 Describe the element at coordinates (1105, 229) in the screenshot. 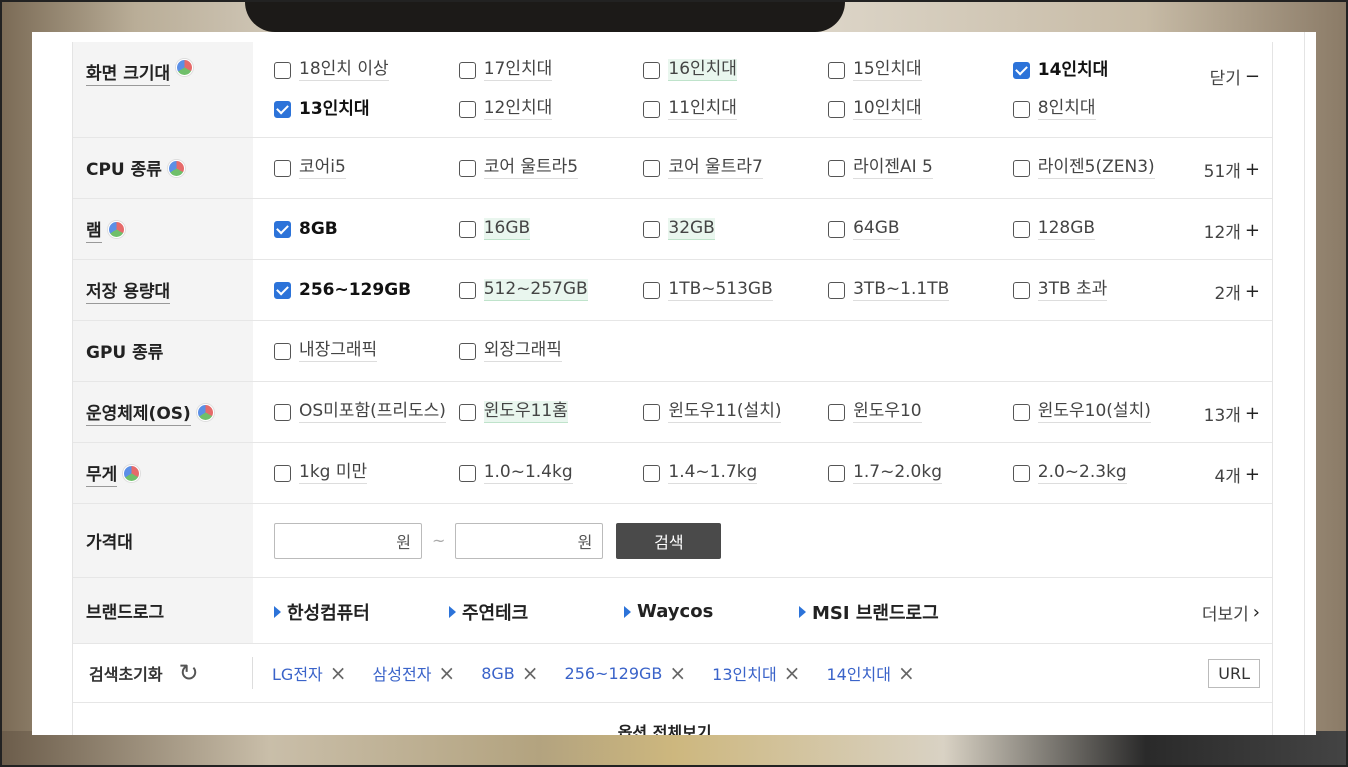

I see `filter-option: 128GB` at that location.